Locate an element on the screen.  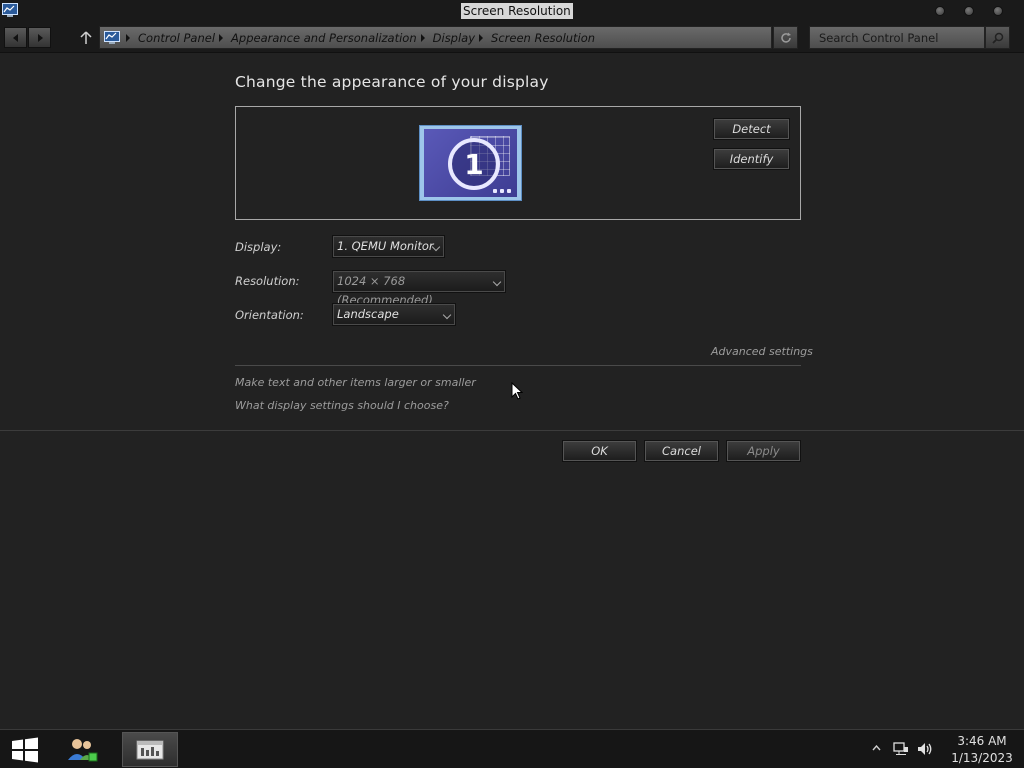
search-button is located at coordinates (997, 37).